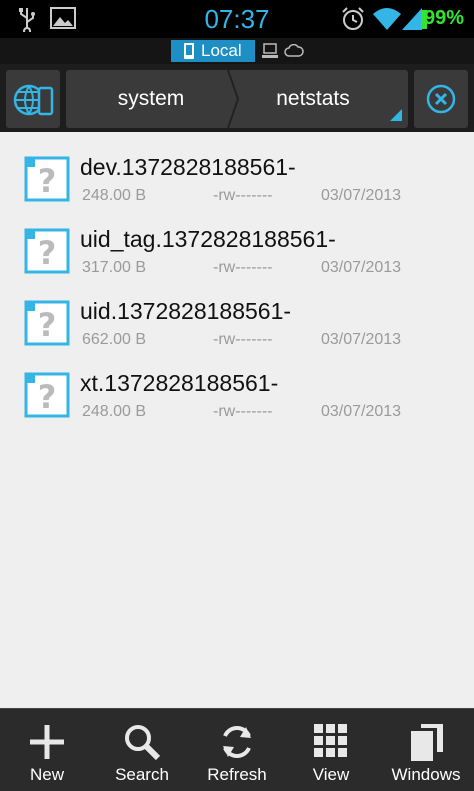 The width and height of the screenshot is (474, 791). I want to click on file-size: 317.00 B, so click(114, 267).